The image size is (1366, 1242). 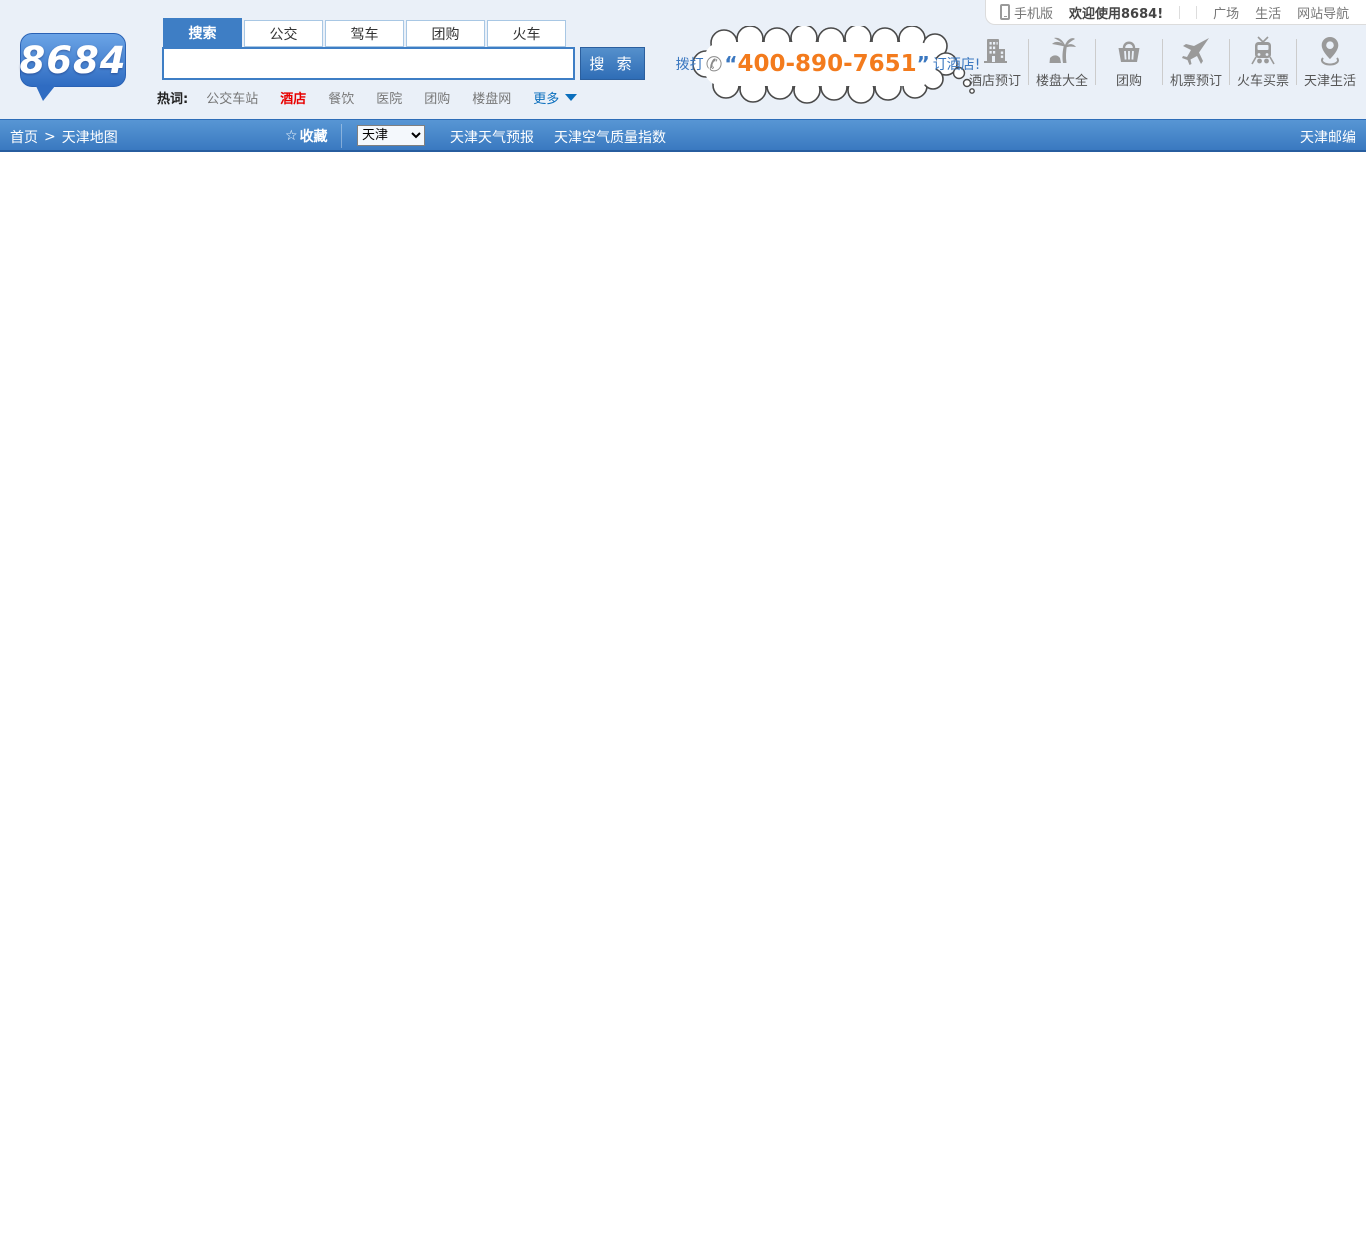 I want to click on utility-topbar: 手机版 欢迎使用8684! 广场 生活 网站导航, so click(x=1175, y=12).